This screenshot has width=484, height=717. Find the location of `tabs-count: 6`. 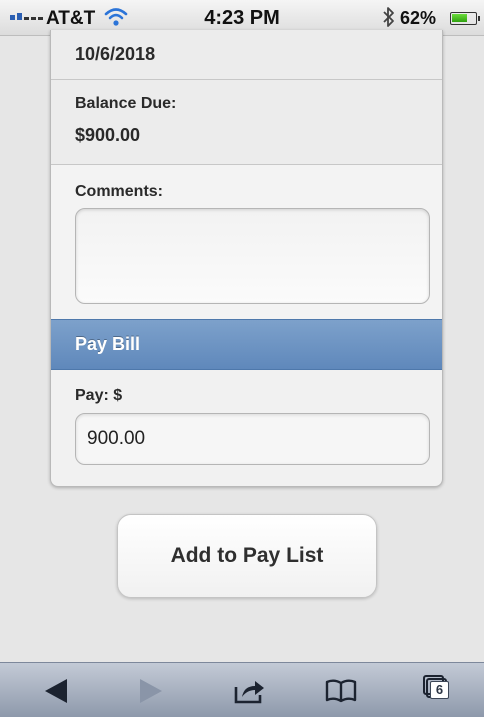

tabs-count: 6 is located at coordinates (439, 690).